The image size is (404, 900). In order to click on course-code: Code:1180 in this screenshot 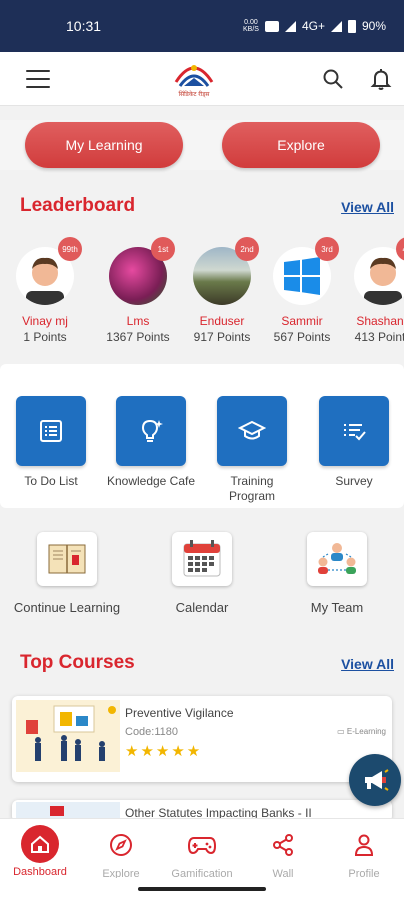, I will do `click(152, 732)`.